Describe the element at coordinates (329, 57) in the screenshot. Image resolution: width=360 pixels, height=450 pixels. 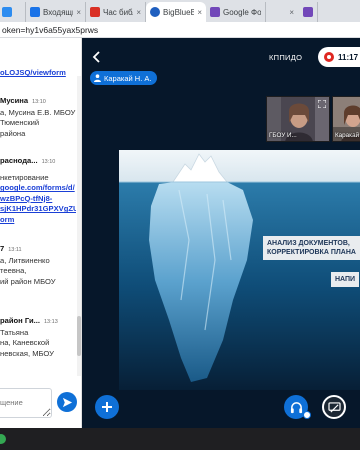
I see `record-icon` at that location.